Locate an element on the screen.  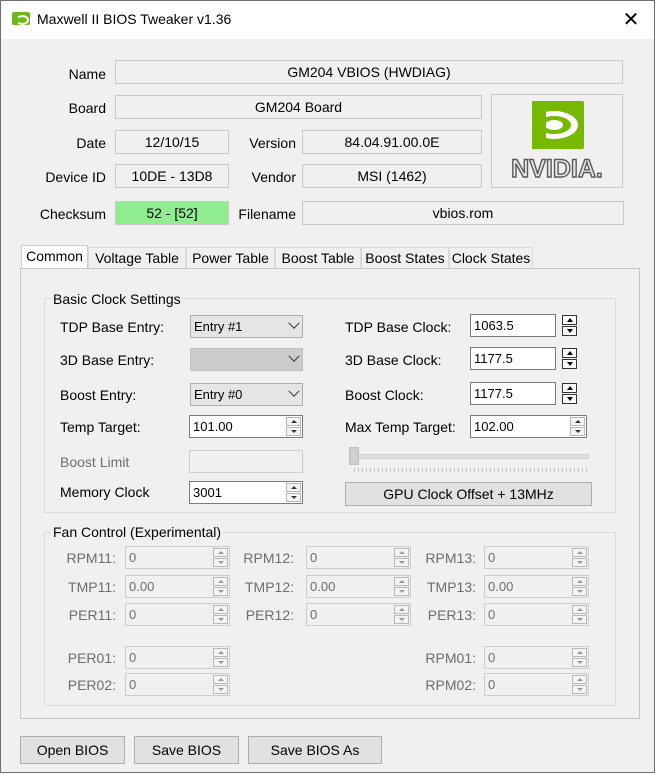
tdp-base-clock-field: 1063.5 is located at coordinates (513, 325).